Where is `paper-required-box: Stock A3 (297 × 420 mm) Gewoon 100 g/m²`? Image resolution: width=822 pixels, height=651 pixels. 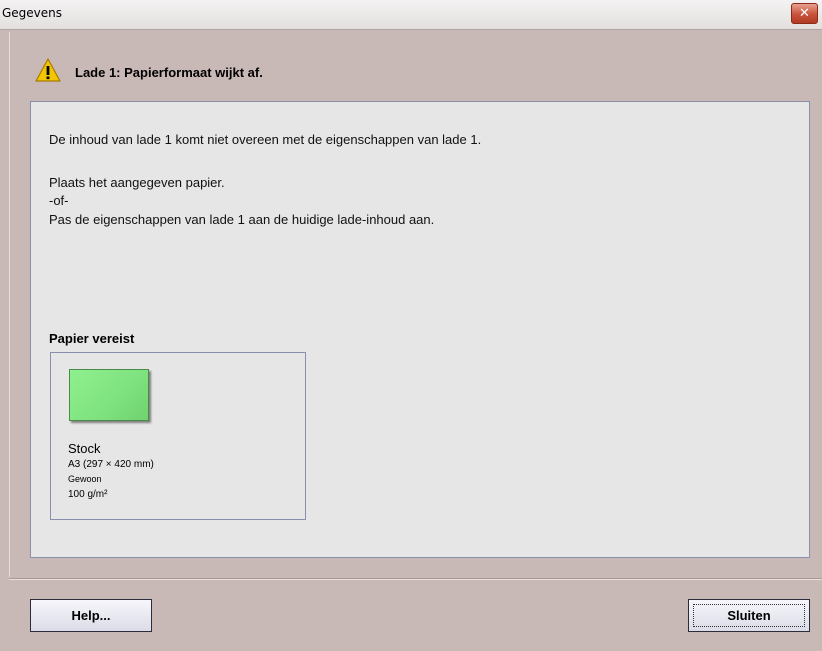
paper-required-box: Stock A3 (297 × 420 mm) Gewoon 100 g/m² is located at coordinates (178, 436).